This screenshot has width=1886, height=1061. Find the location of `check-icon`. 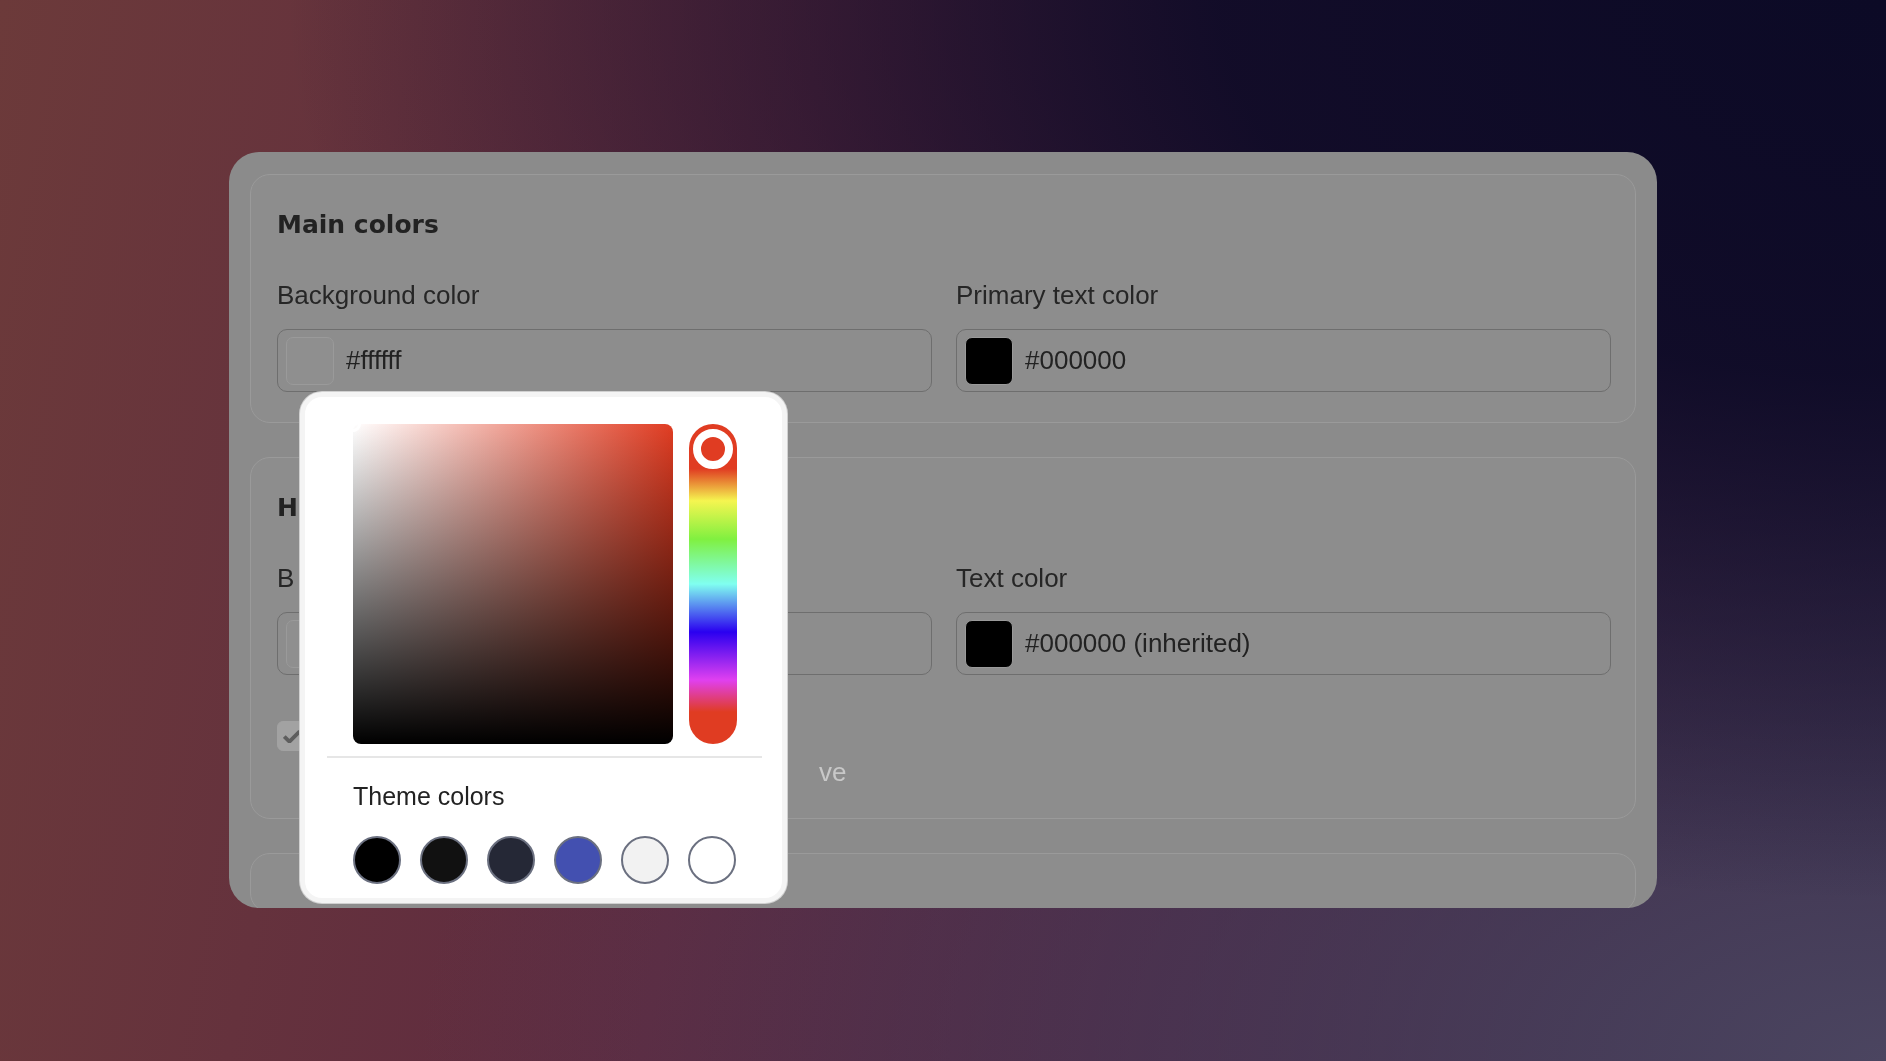

check-icon is located at coordinates (292, 736).